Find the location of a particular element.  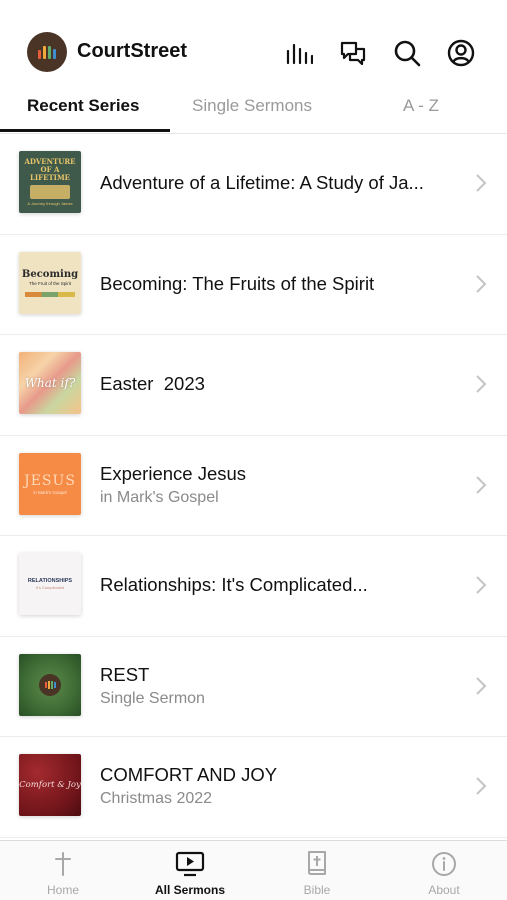

logo-bars-icon is located at coordinates (47, 52).